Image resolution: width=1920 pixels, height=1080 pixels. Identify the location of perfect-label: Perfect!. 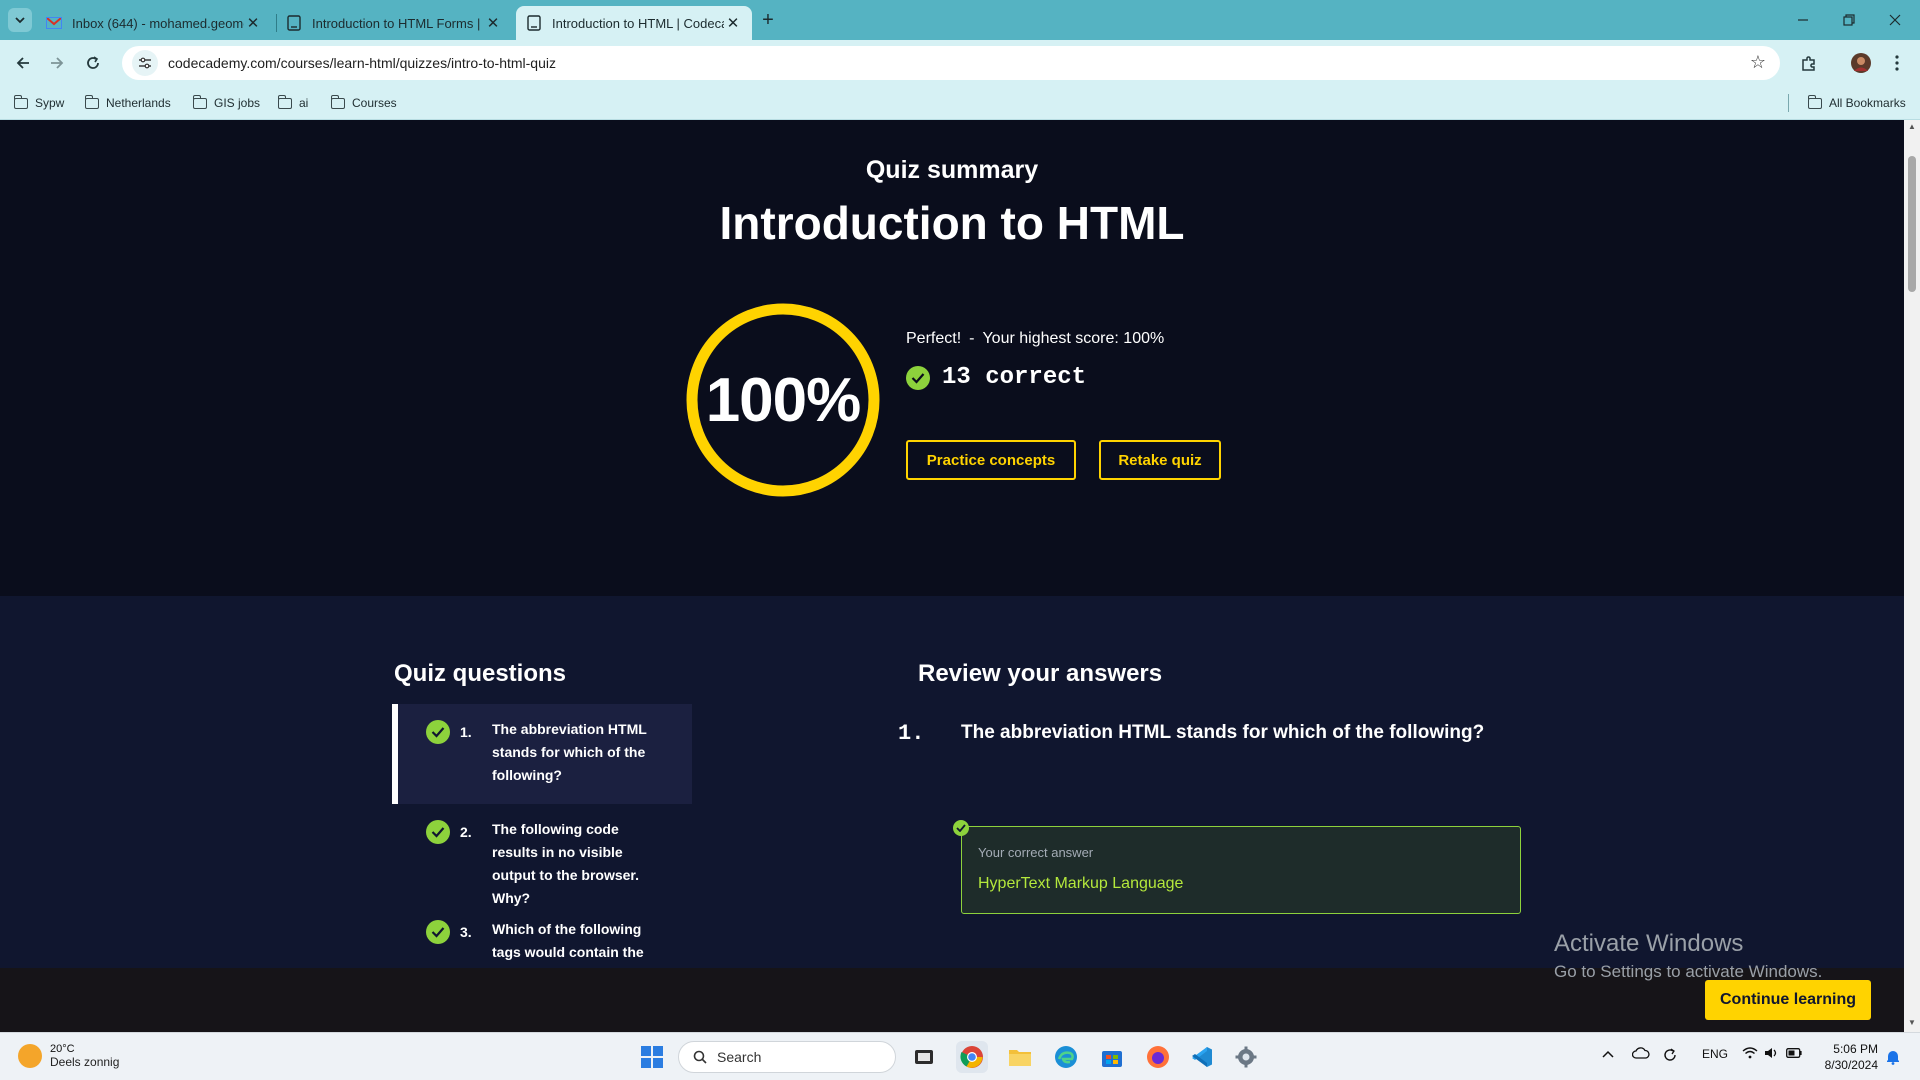
(934, 338).